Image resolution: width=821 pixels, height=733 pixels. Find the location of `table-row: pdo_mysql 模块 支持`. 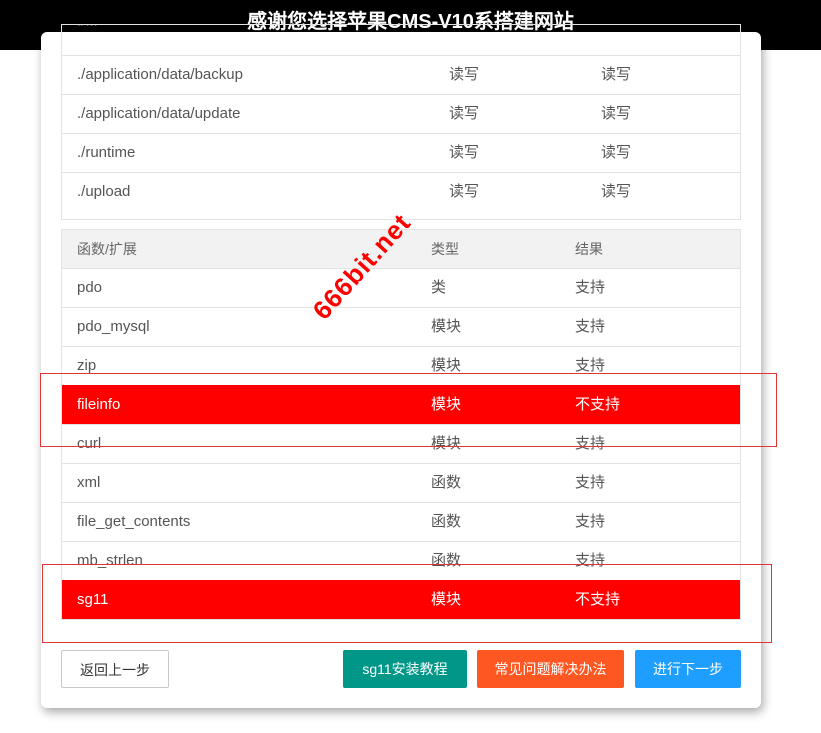

table-row: pdo_mysql 模块 支持 is located at coordinates (401, 326).